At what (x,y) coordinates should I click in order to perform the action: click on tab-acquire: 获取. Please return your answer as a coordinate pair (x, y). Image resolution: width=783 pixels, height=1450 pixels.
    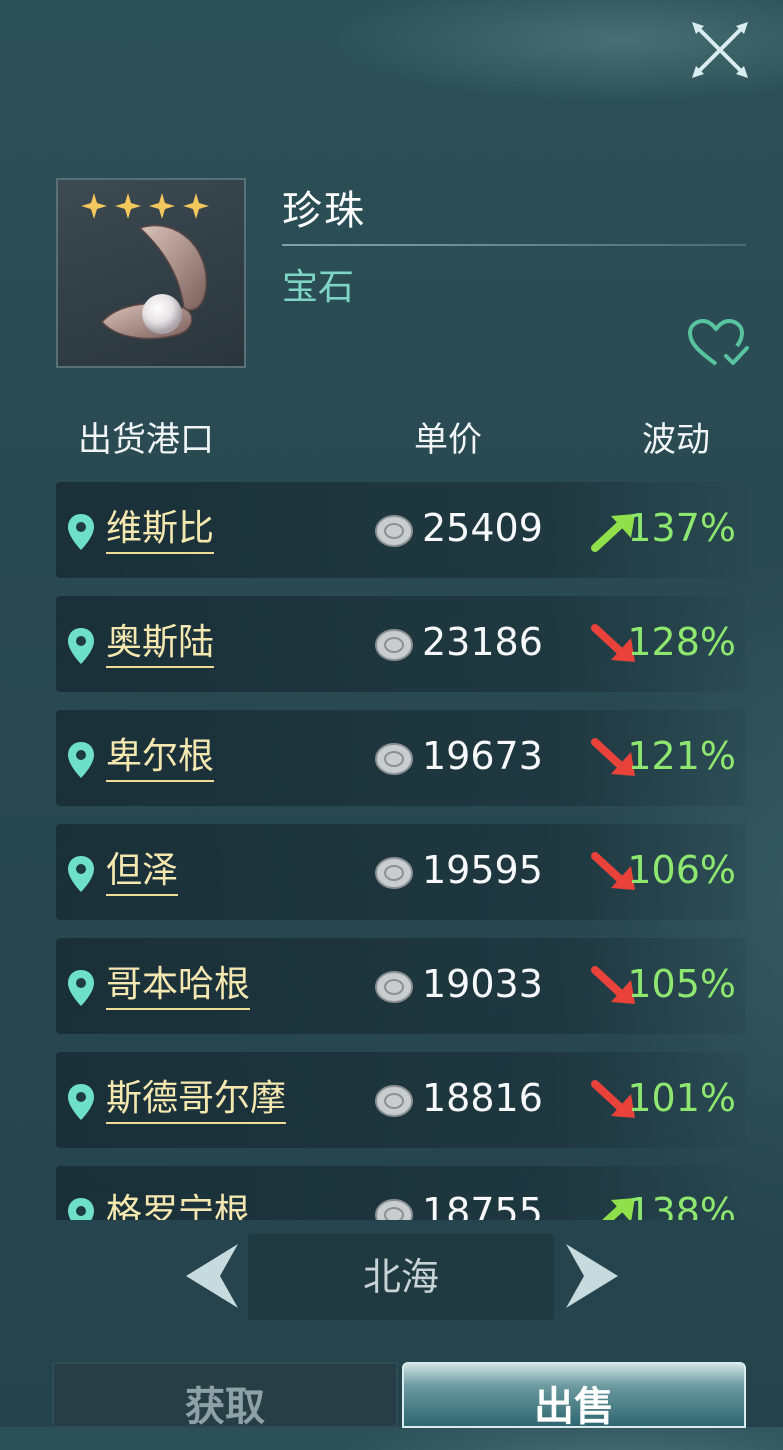
    Looking at the image, I should click on (225, 1396).